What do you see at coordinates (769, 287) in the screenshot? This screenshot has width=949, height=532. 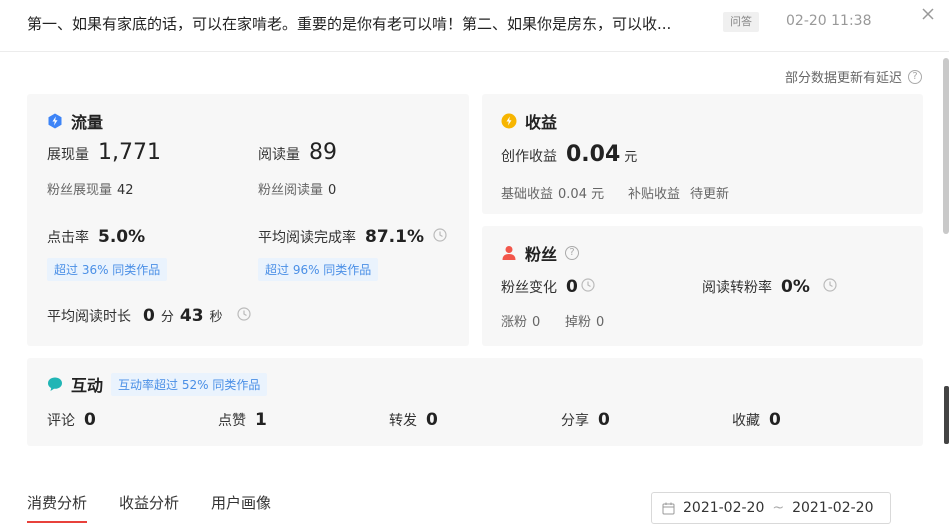 I see `conversion-rate-stat: 阅读转粉率 0%` at bounding box center [769, 287].